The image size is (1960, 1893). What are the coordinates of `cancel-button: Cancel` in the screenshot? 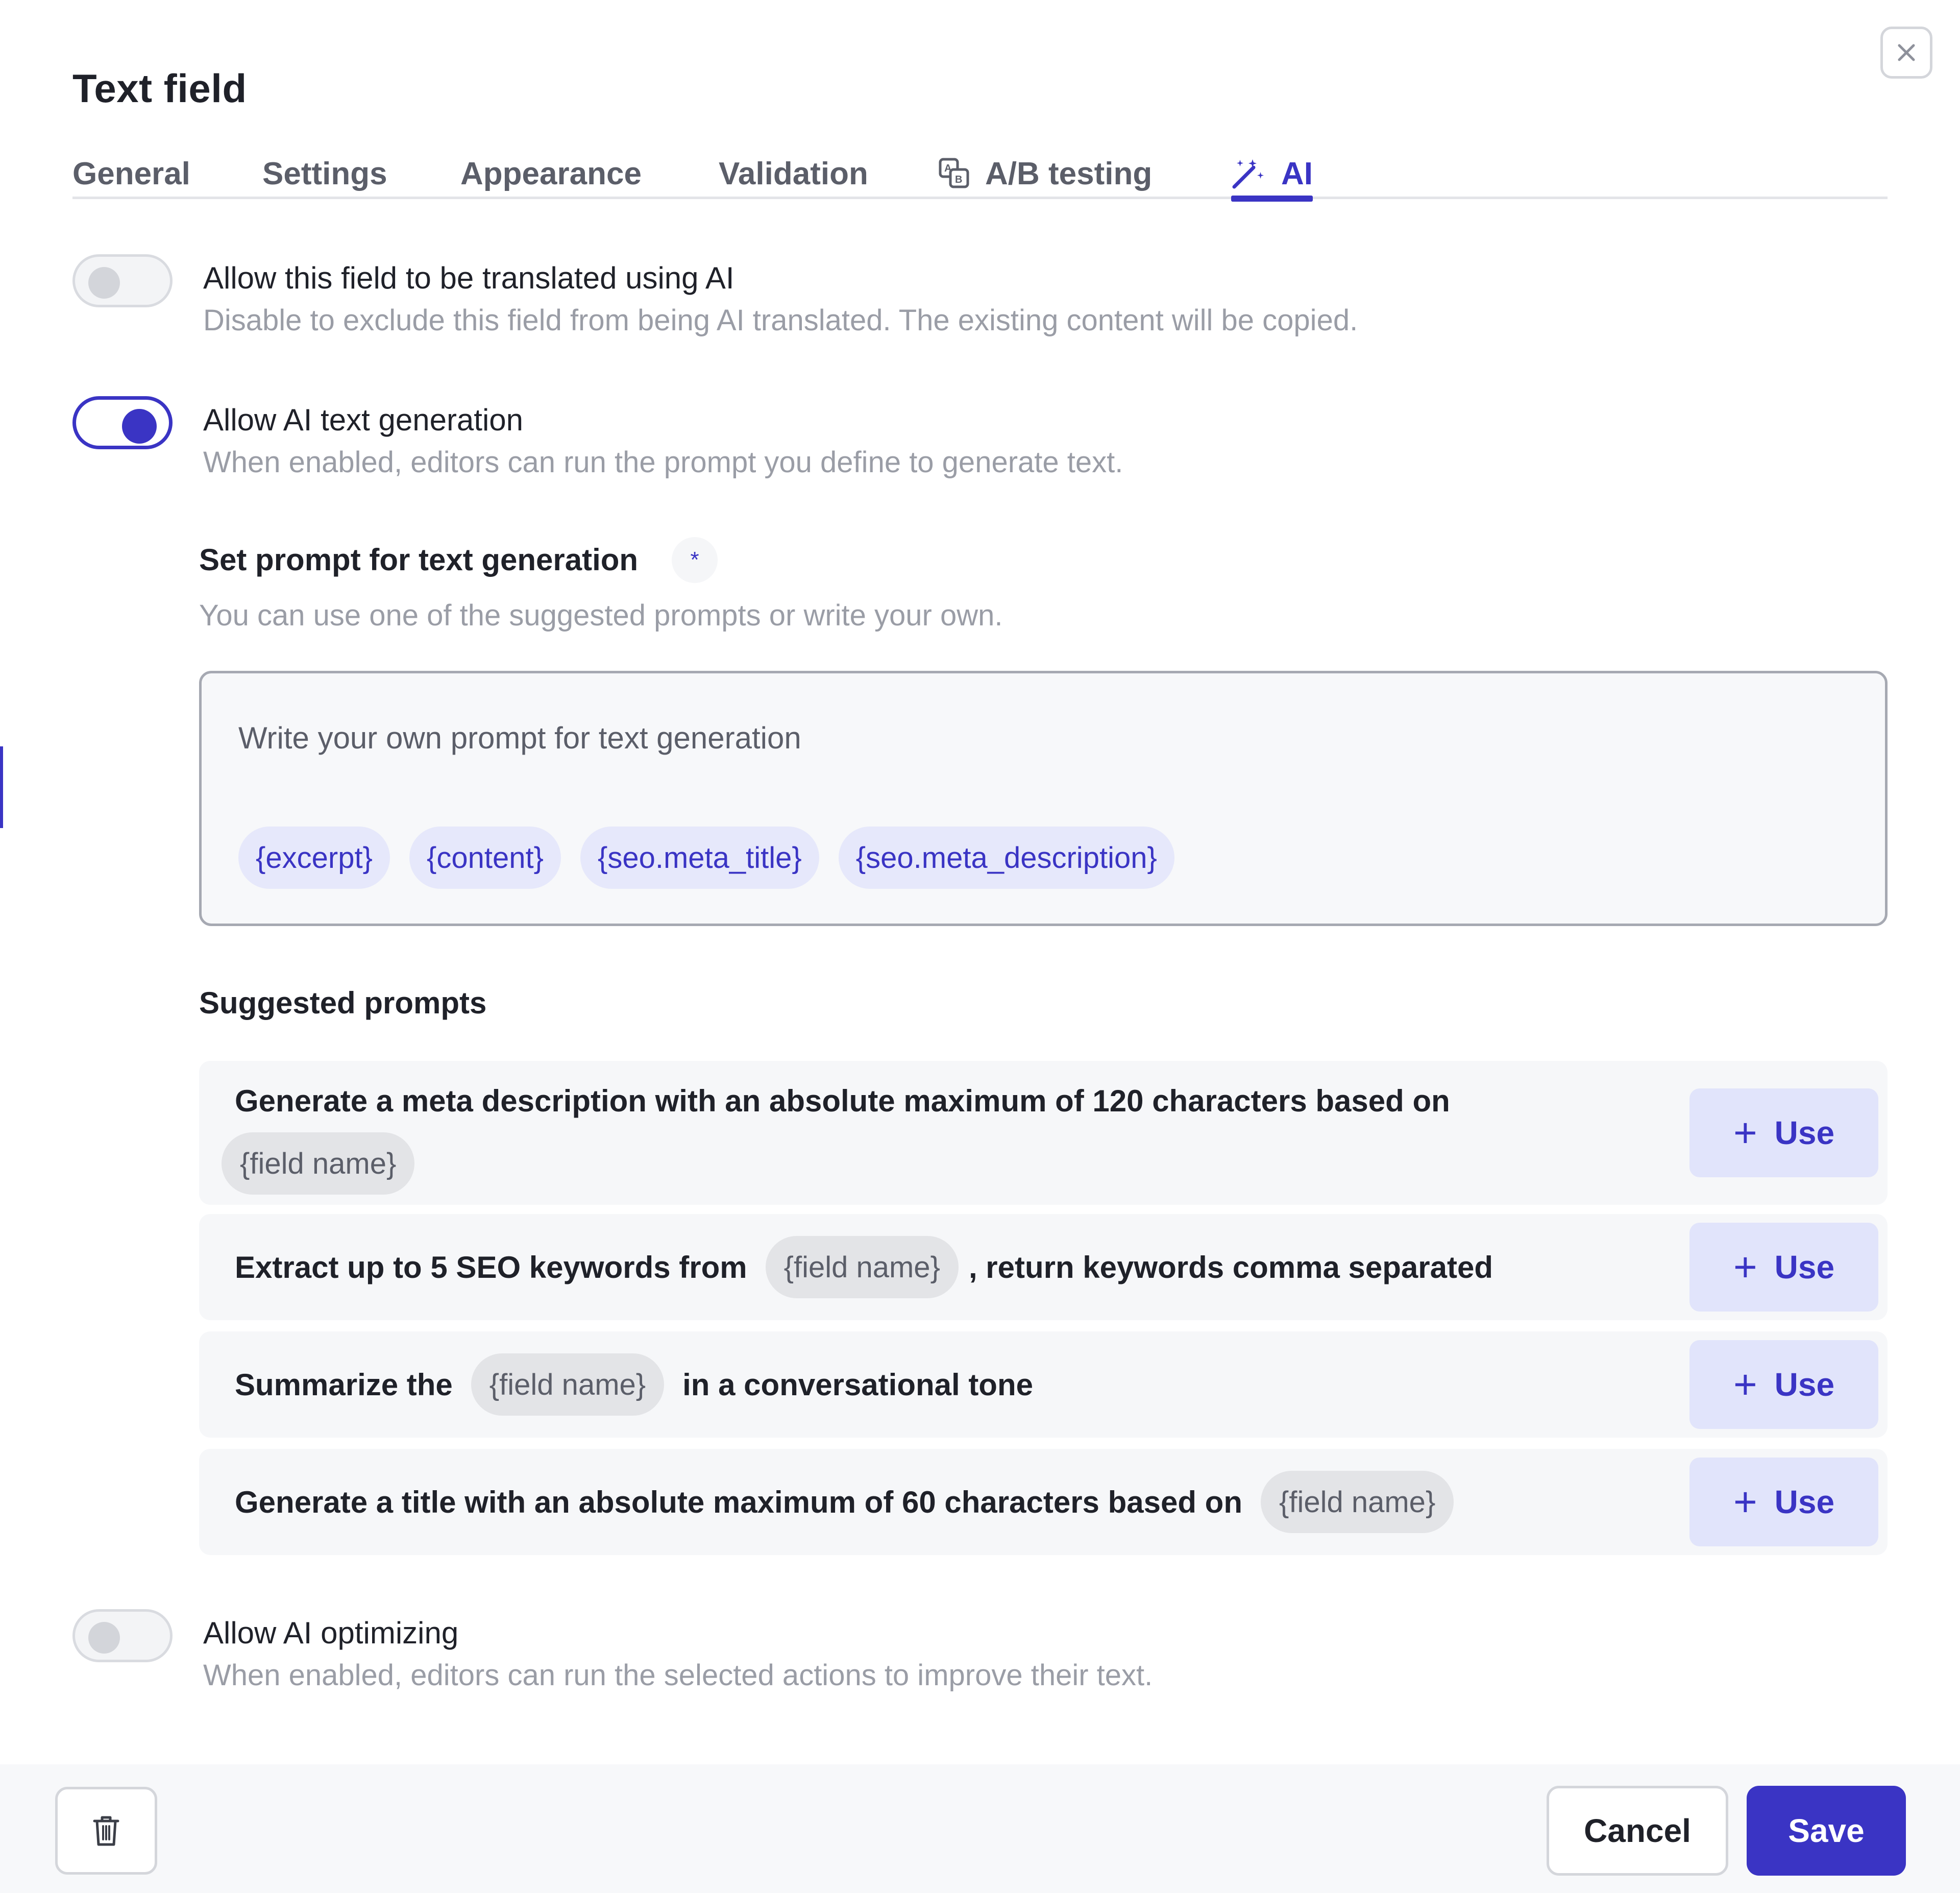 It's located at (1637, 1831).